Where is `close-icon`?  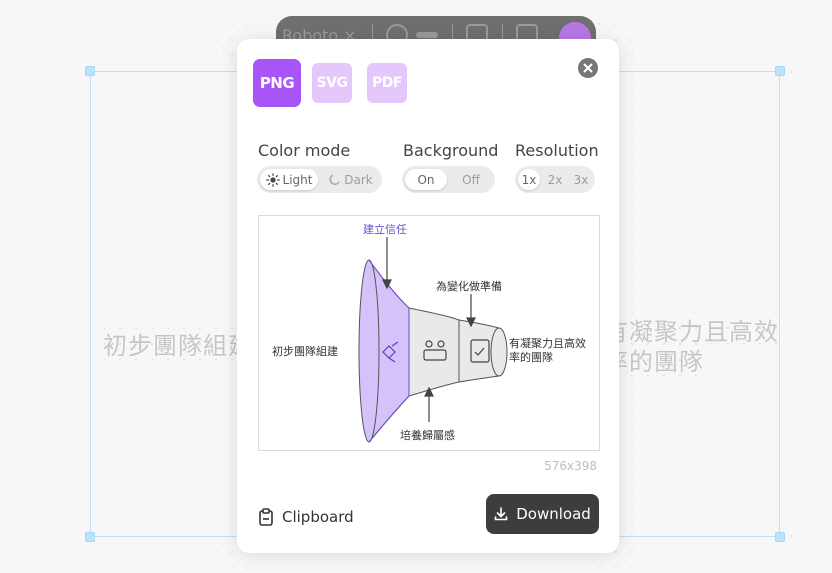
close-icon is located at coordinates (588, 68).